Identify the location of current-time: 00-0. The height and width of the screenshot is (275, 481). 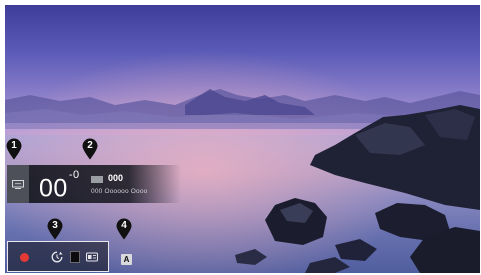
(59, 186).